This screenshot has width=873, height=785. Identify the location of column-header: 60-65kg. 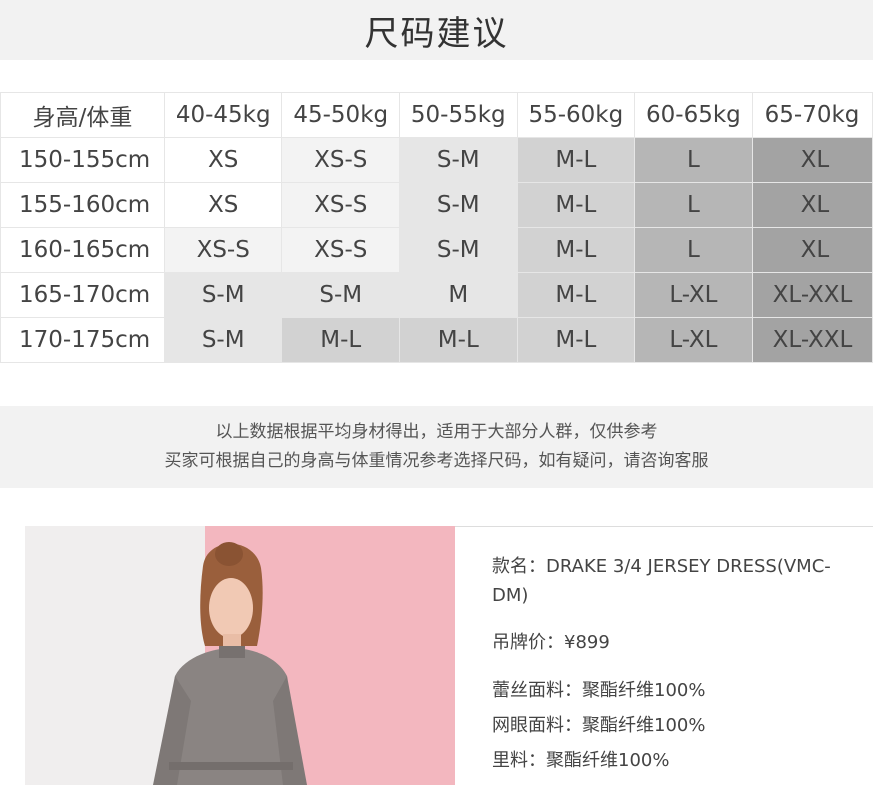
(693, 115).